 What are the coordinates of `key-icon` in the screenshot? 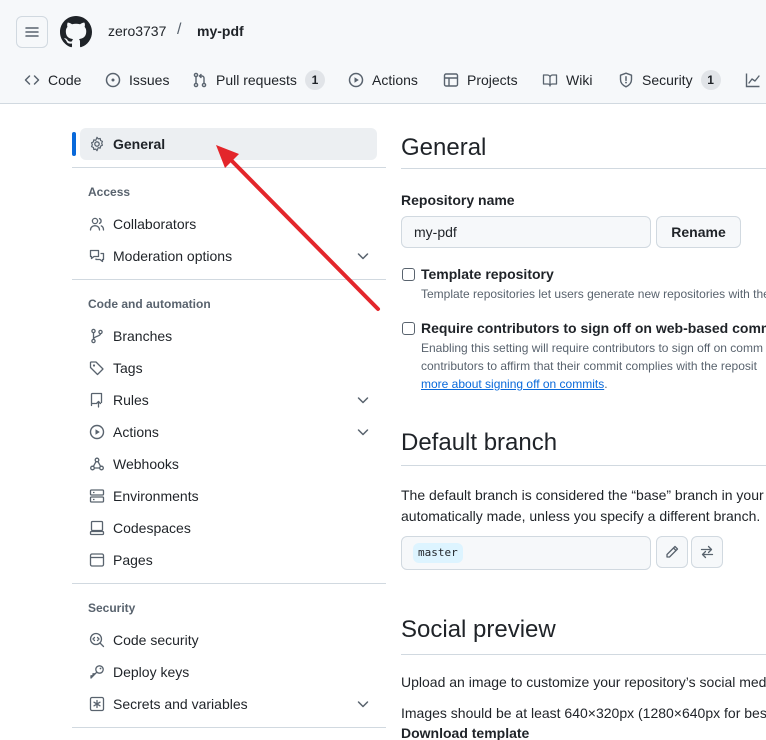 It's located at (97, 672).